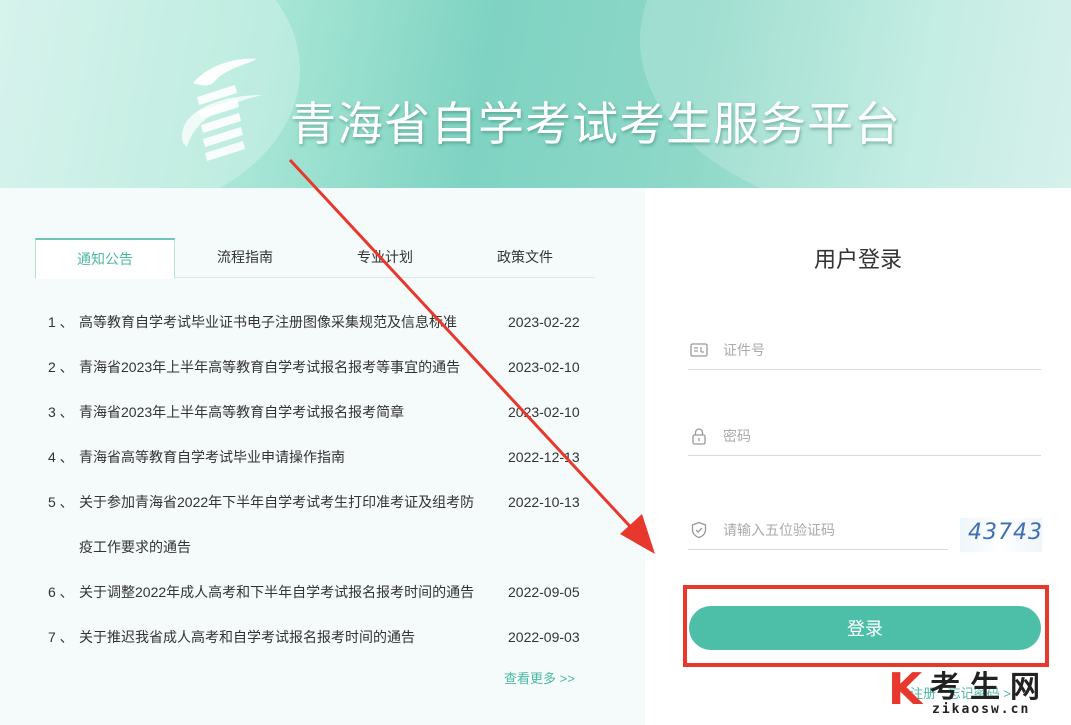 Image resolution: width=1071 pixels, height=725 pixels. I want to click on captcha-field, so click(818, 530).